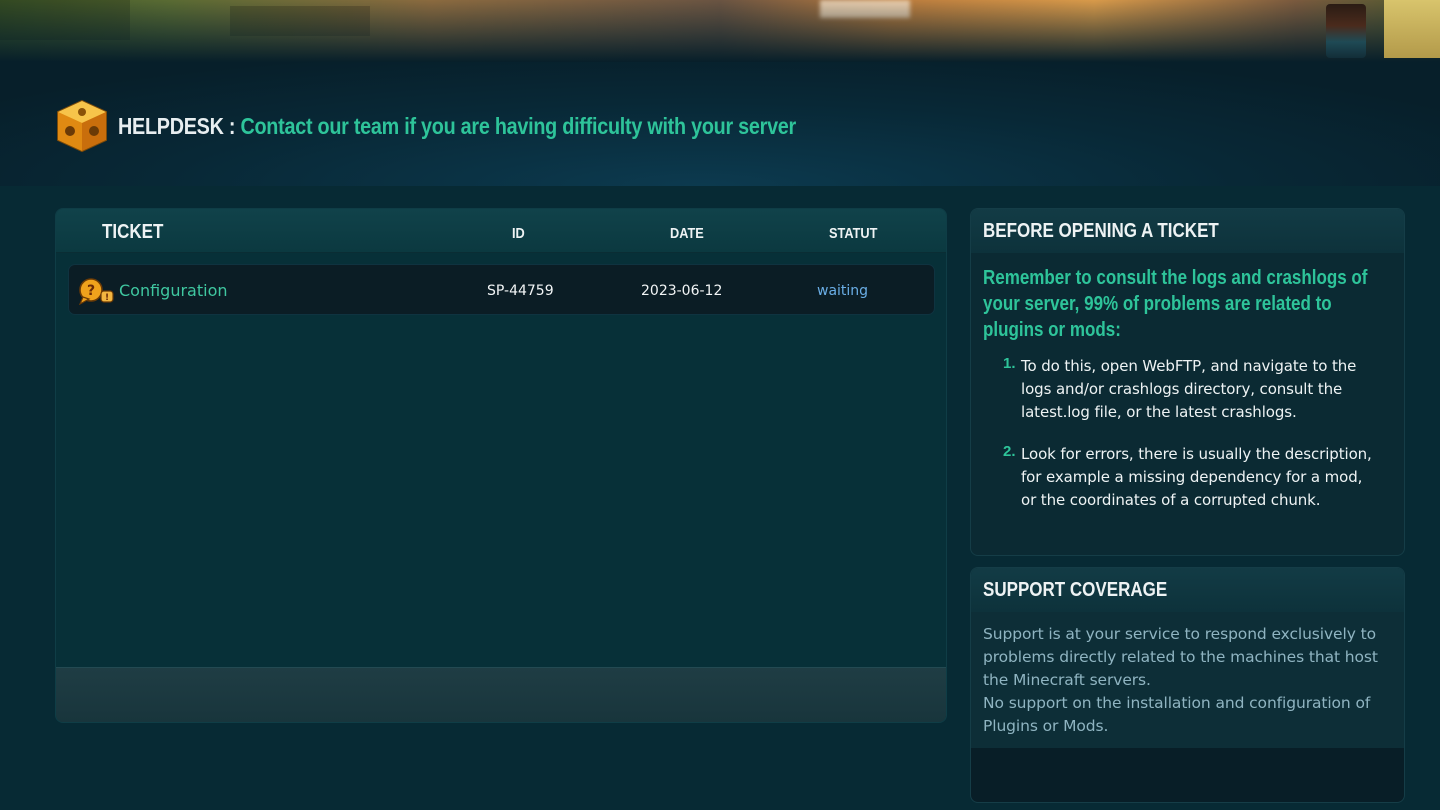 This screenshot has height=810, width=1440. What do you see at coordinates (1187, 590) in the screenshot?
I see `support-coverage-card-header: SUPPORT COVERAGE` at bounding box center [1187, 590].